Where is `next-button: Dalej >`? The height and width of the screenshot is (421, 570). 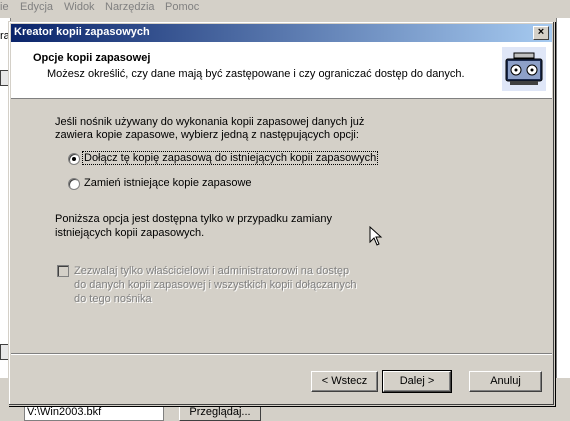 next-button: Dalej > is located at coordinates (417, 381).